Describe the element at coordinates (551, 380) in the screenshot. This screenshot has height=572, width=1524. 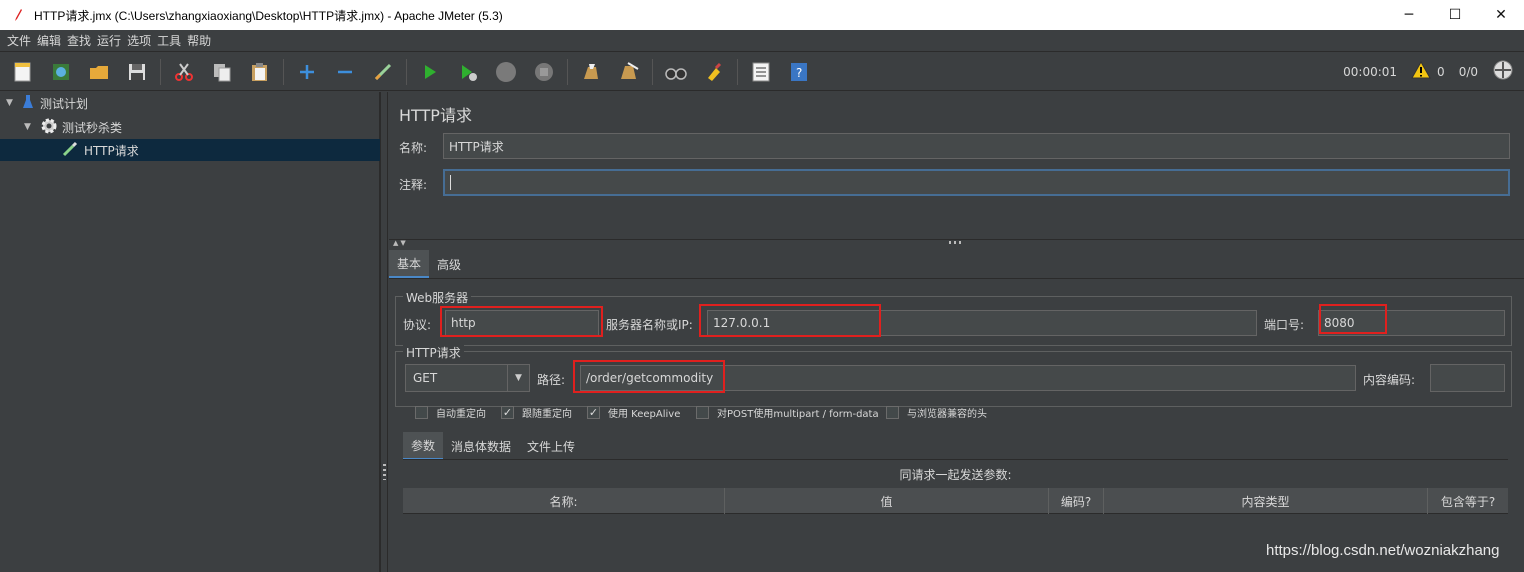
I see `path-label: 路径:` at that location.